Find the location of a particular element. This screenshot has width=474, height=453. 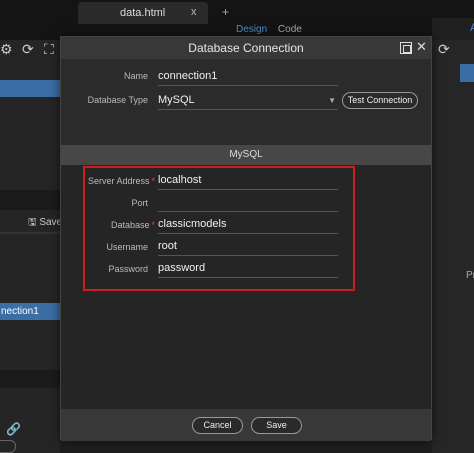

cancel-button: Cancel is located at coordinates (217, 425).